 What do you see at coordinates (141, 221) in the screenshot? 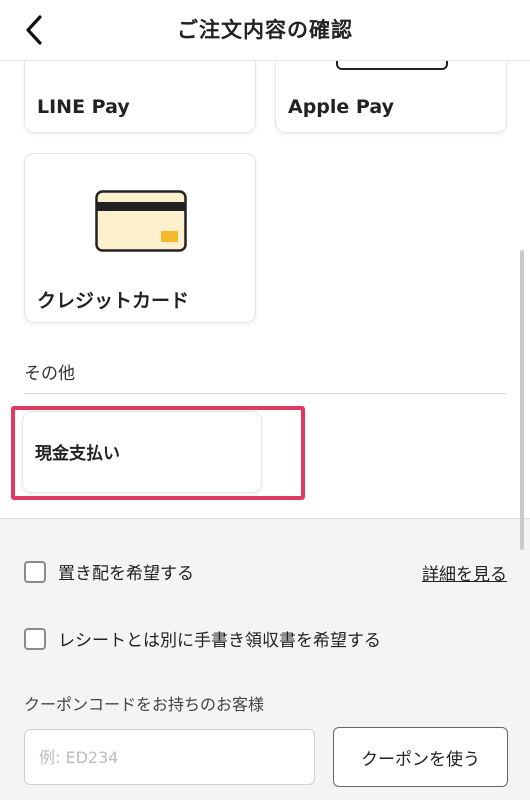
I see `credit-card-icon` at bounding box center [141, 221].